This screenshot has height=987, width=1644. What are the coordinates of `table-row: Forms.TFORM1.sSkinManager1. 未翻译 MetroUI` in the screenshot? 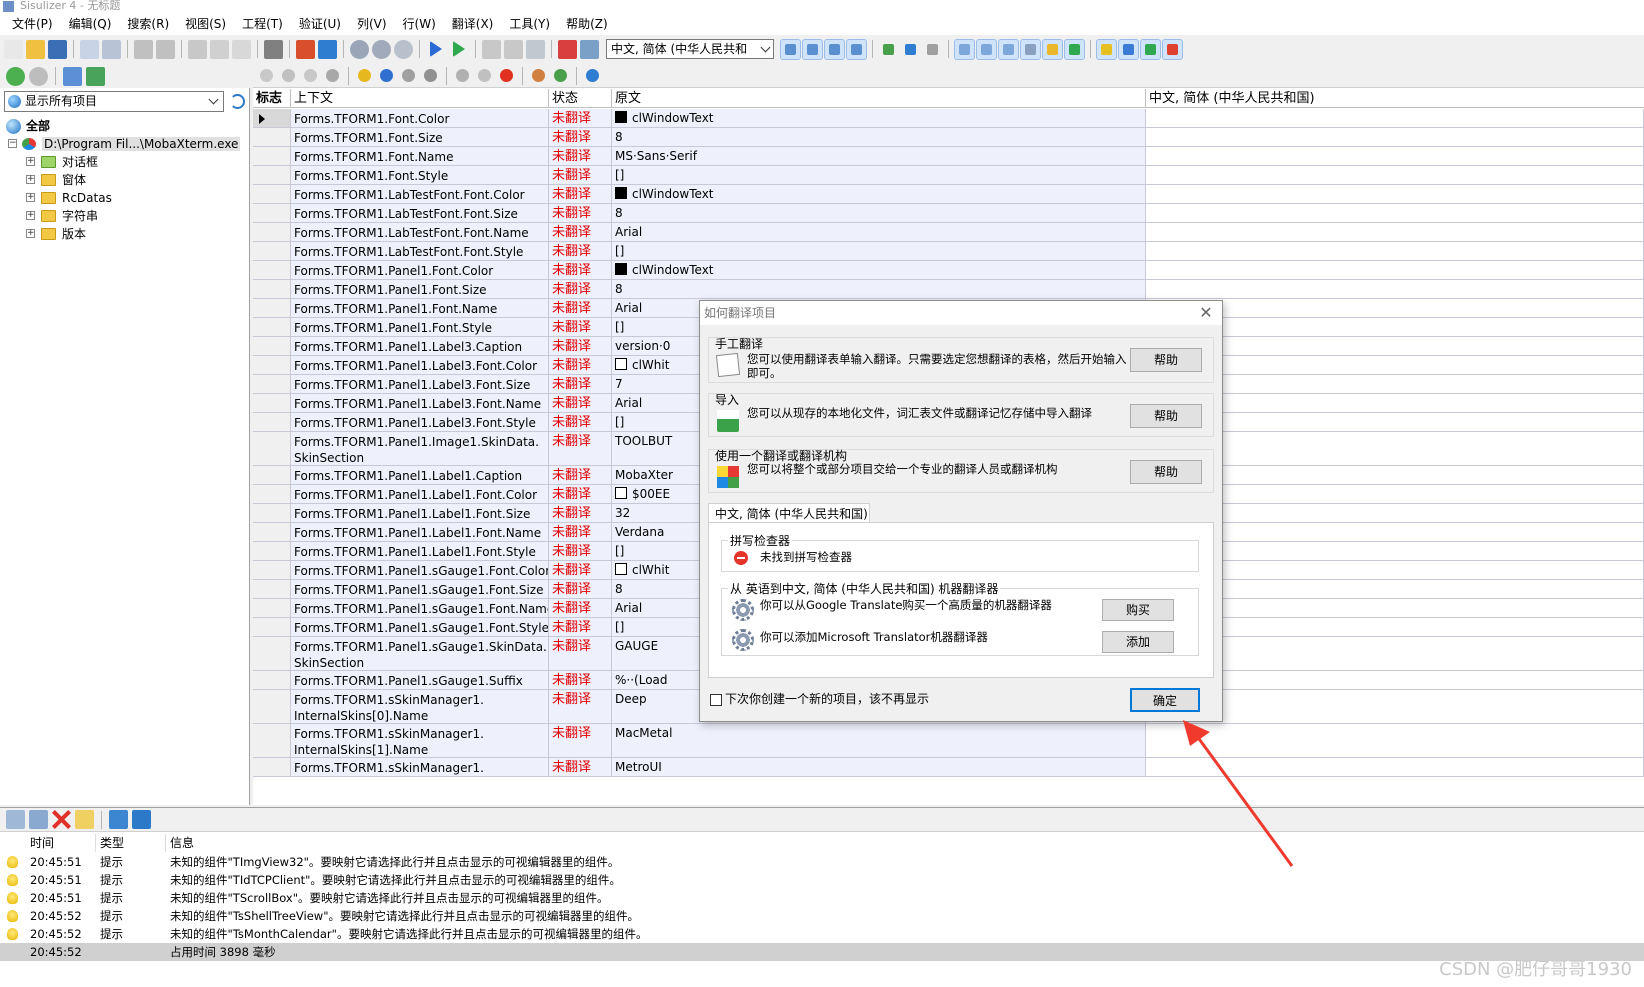 It's located at (948, 767).